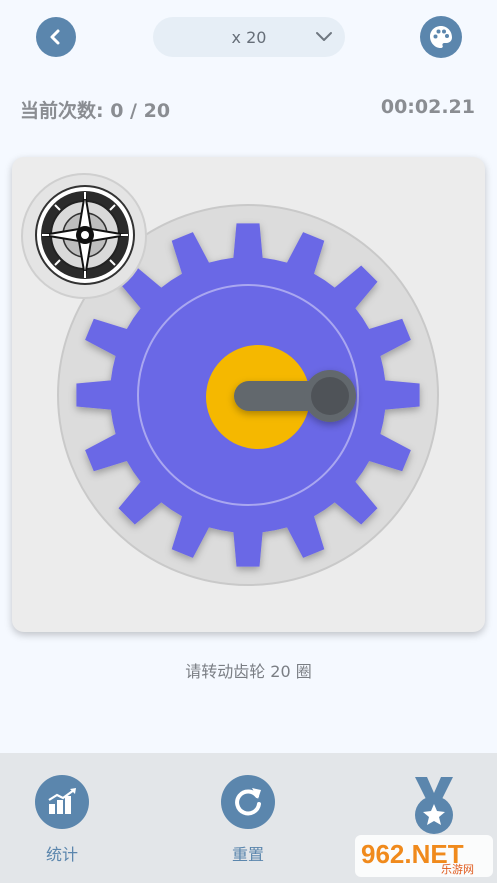 The width and height of the screenshot is (497, 883). I want to click on bar-chart-icon, so click(62, 801).